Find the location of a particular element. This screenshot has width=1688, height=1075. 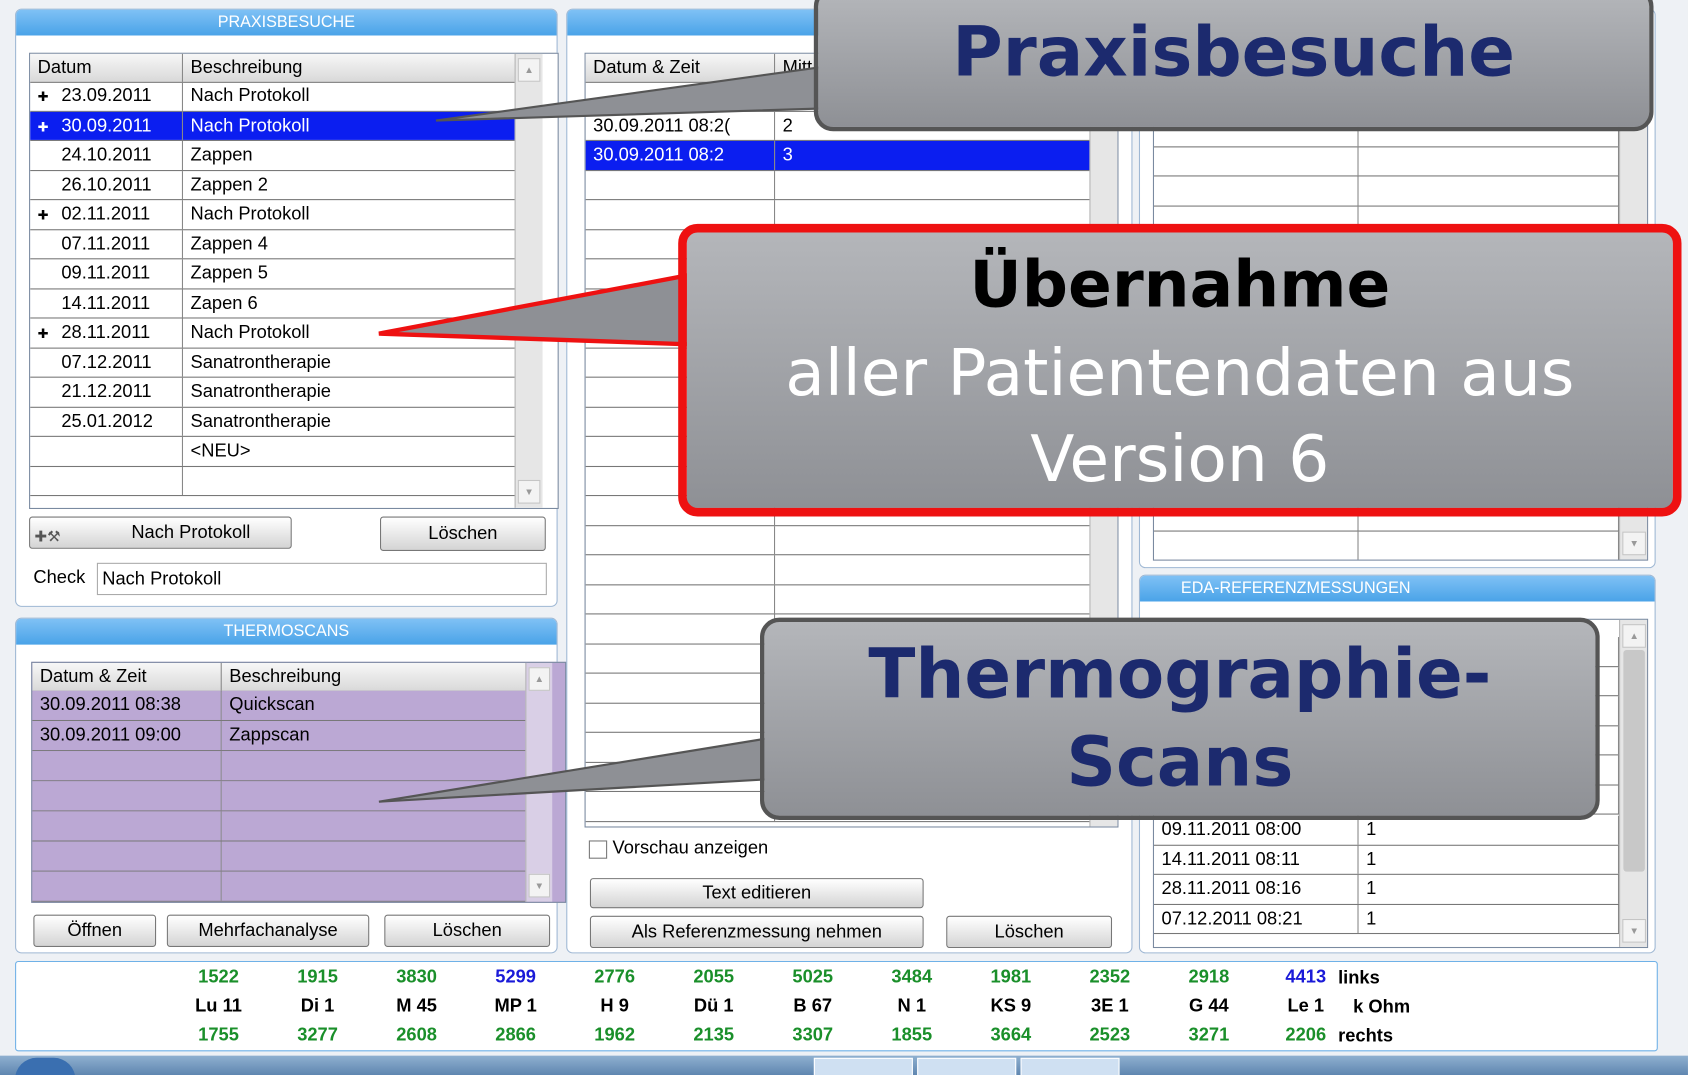

thermo-pointer is located at coordinates (575, 769).